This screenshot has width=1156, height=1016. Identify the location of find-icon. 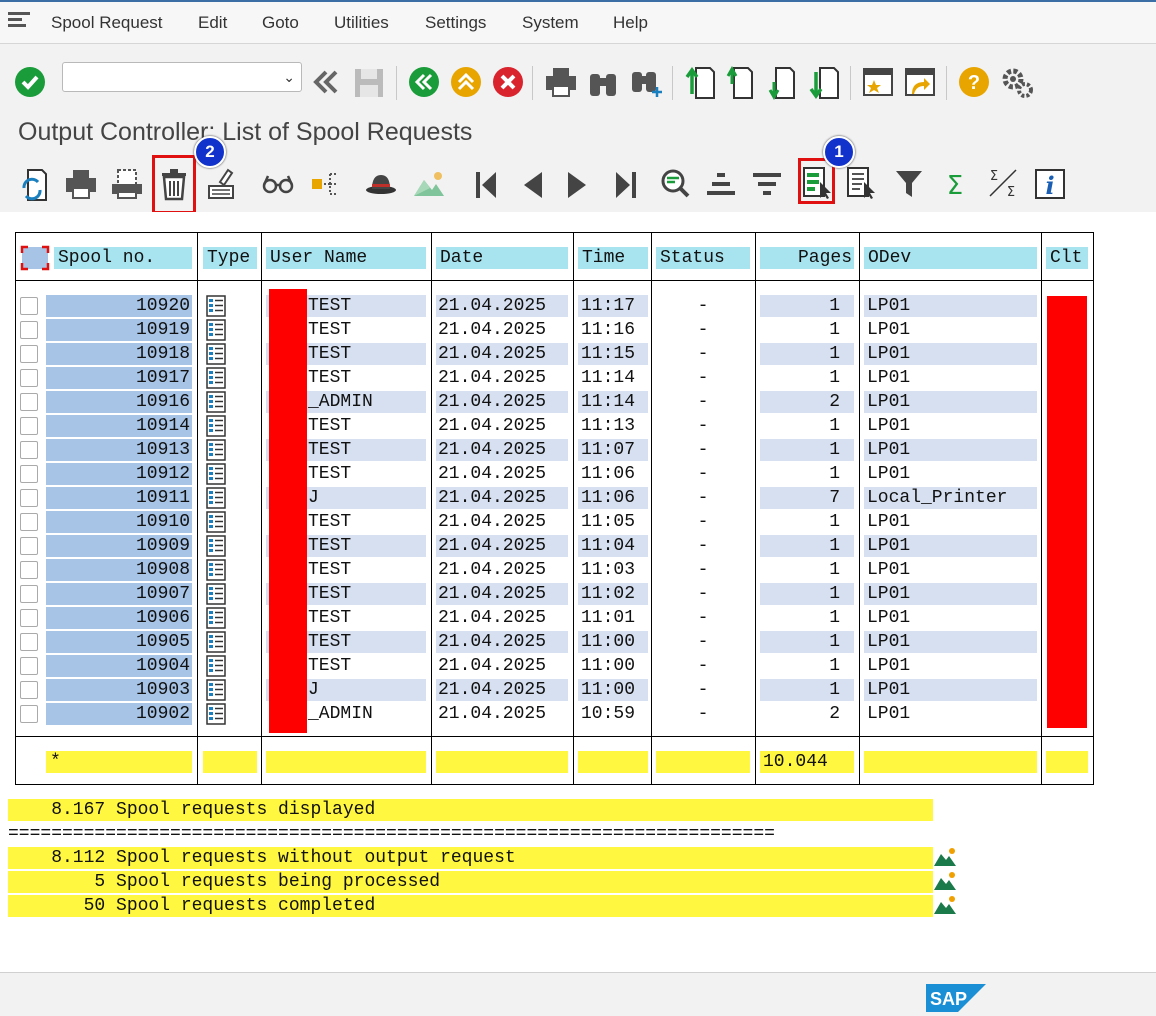
(603, 82).